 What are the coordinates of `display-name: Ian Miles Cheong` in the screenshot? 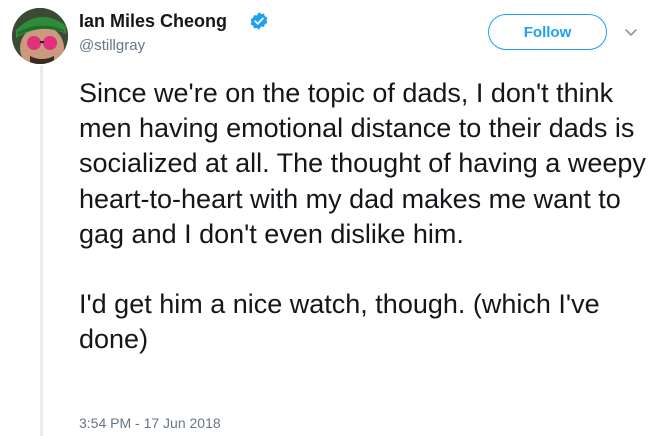 It's located at (153, 21).